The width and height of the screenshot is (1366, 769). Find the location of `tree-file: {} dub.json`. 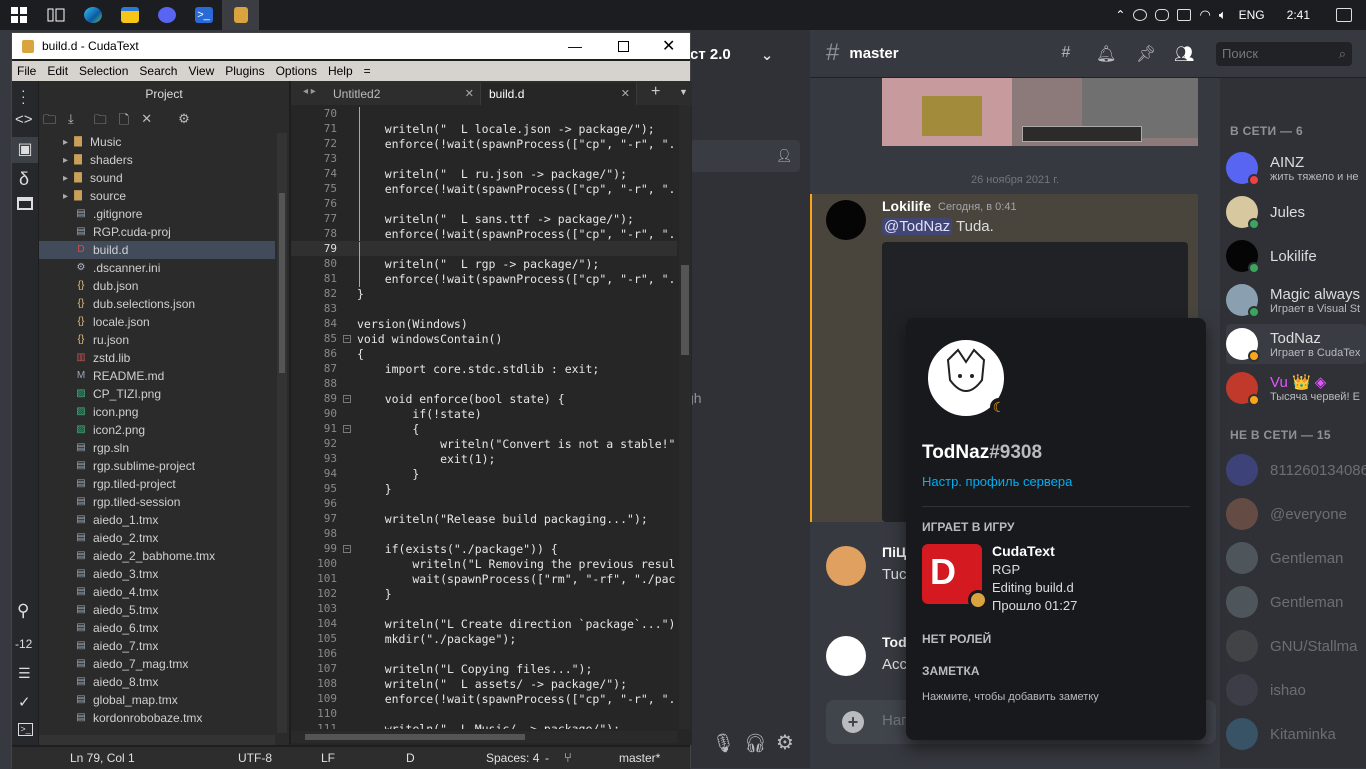

tree-file: {} dub.json is located at coordinates (157, 286).